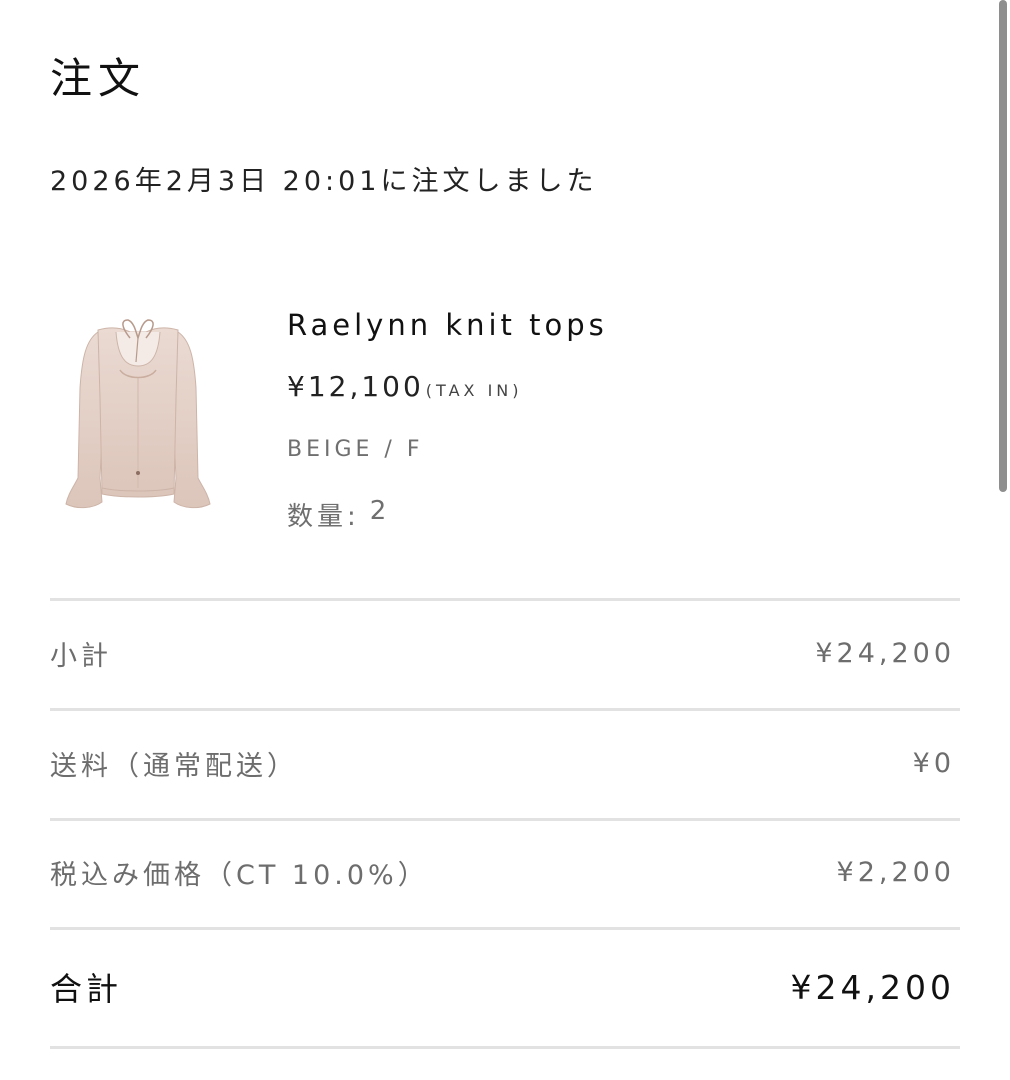  What do you see at coordinates (474, 390) in the screenshot?
I see `product-tax-note: (TAX IN)` at bounding box center [474, 390].